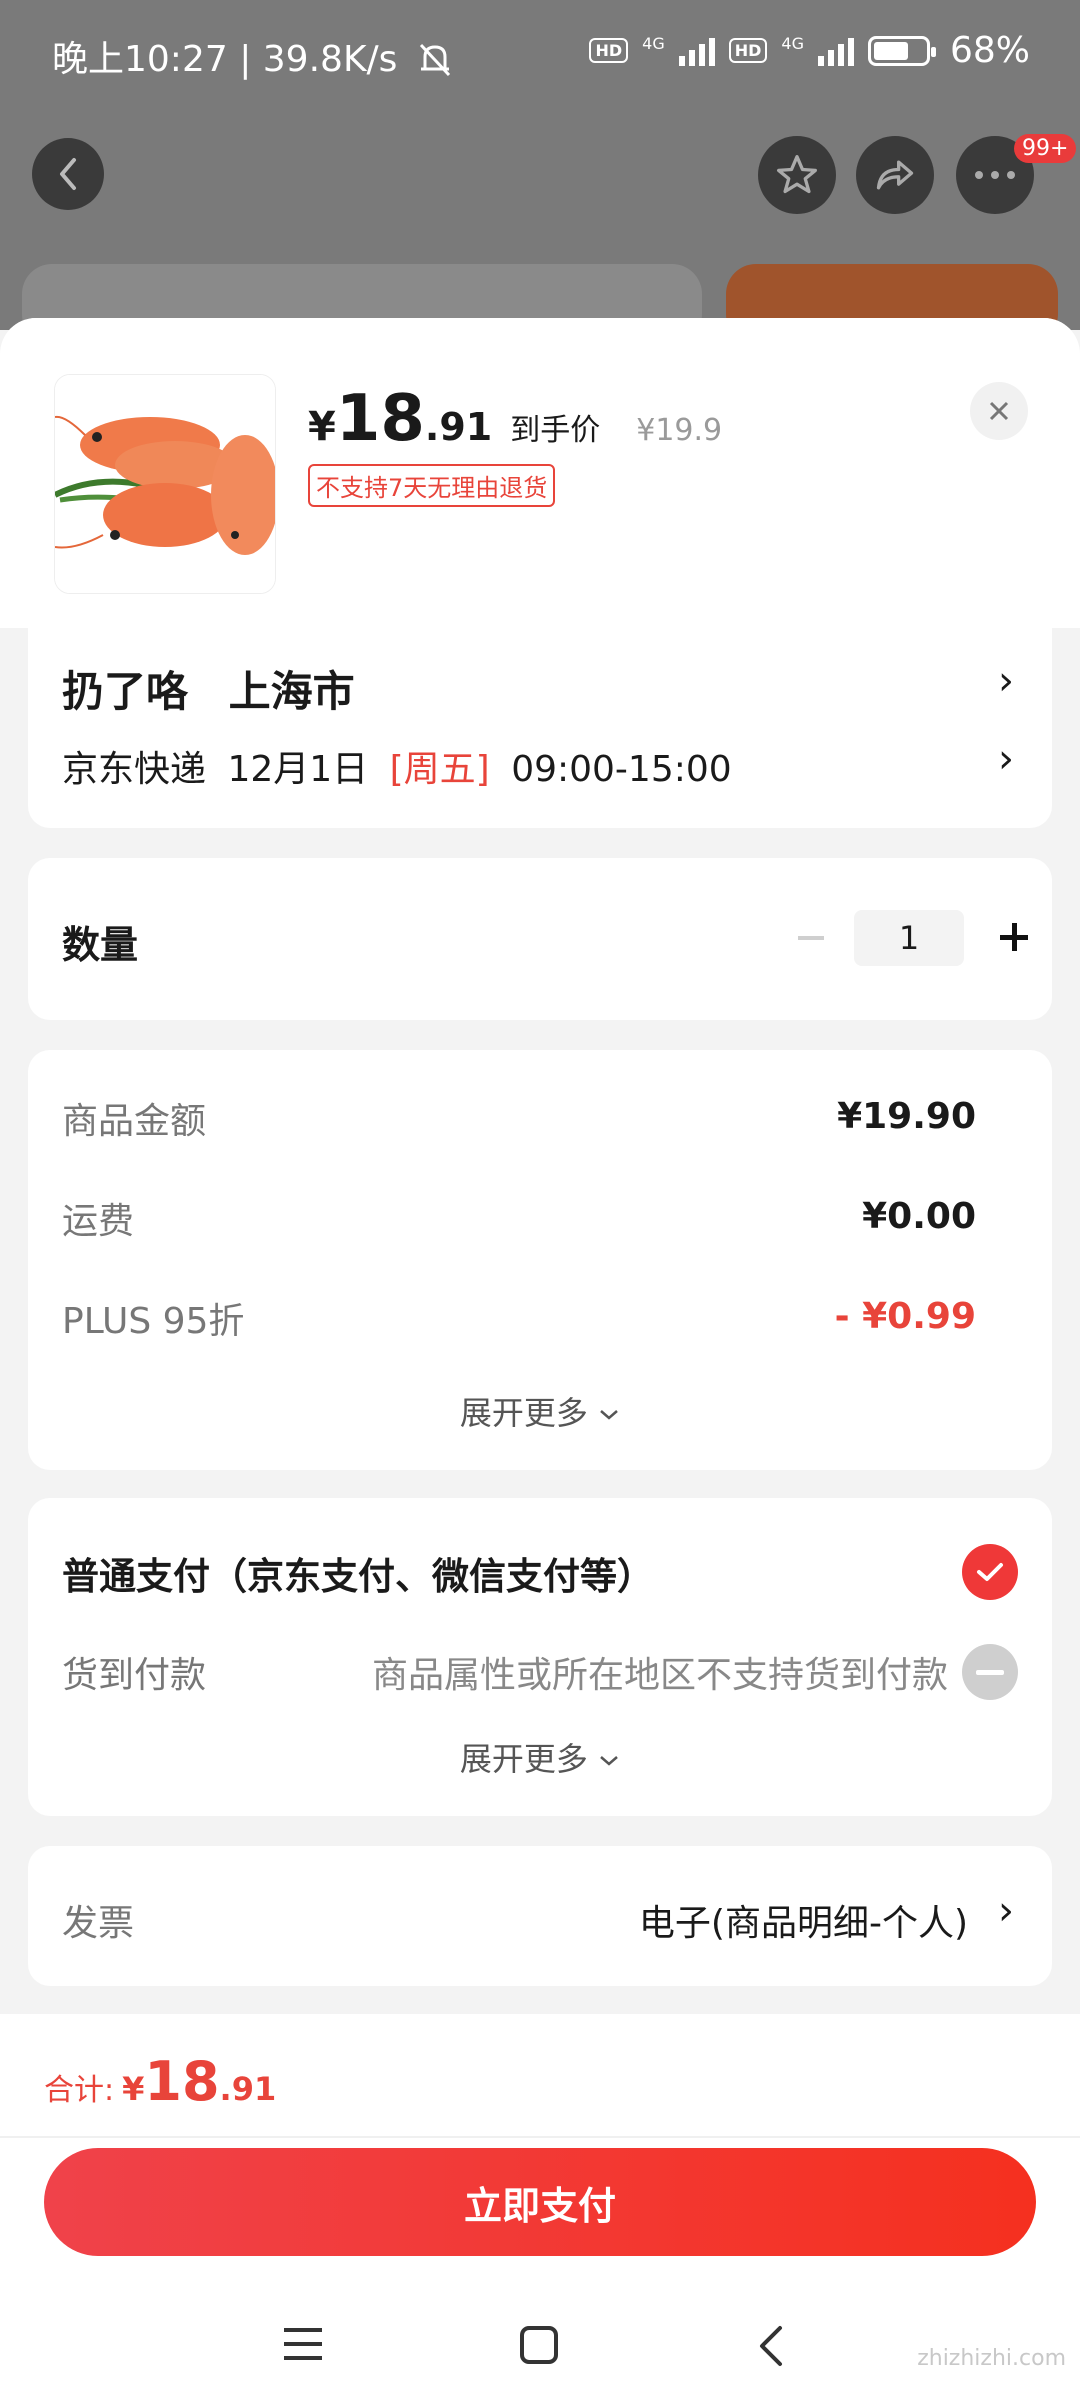  I want to click on battery-level: 68%, so click(989, 50).